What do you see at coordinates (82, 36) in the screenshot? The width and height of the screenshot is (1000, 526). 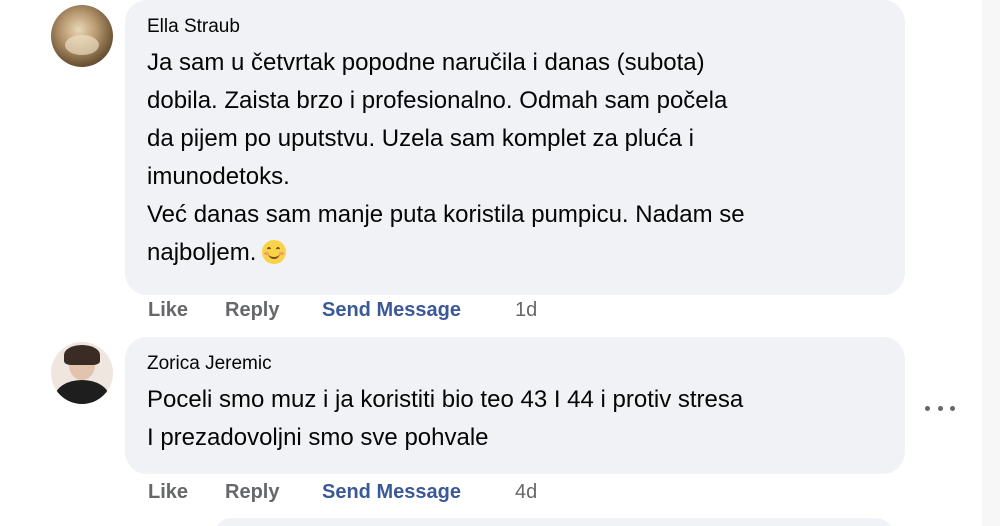 I see `avatar-ella-straub` at bounding box center [82, 36].